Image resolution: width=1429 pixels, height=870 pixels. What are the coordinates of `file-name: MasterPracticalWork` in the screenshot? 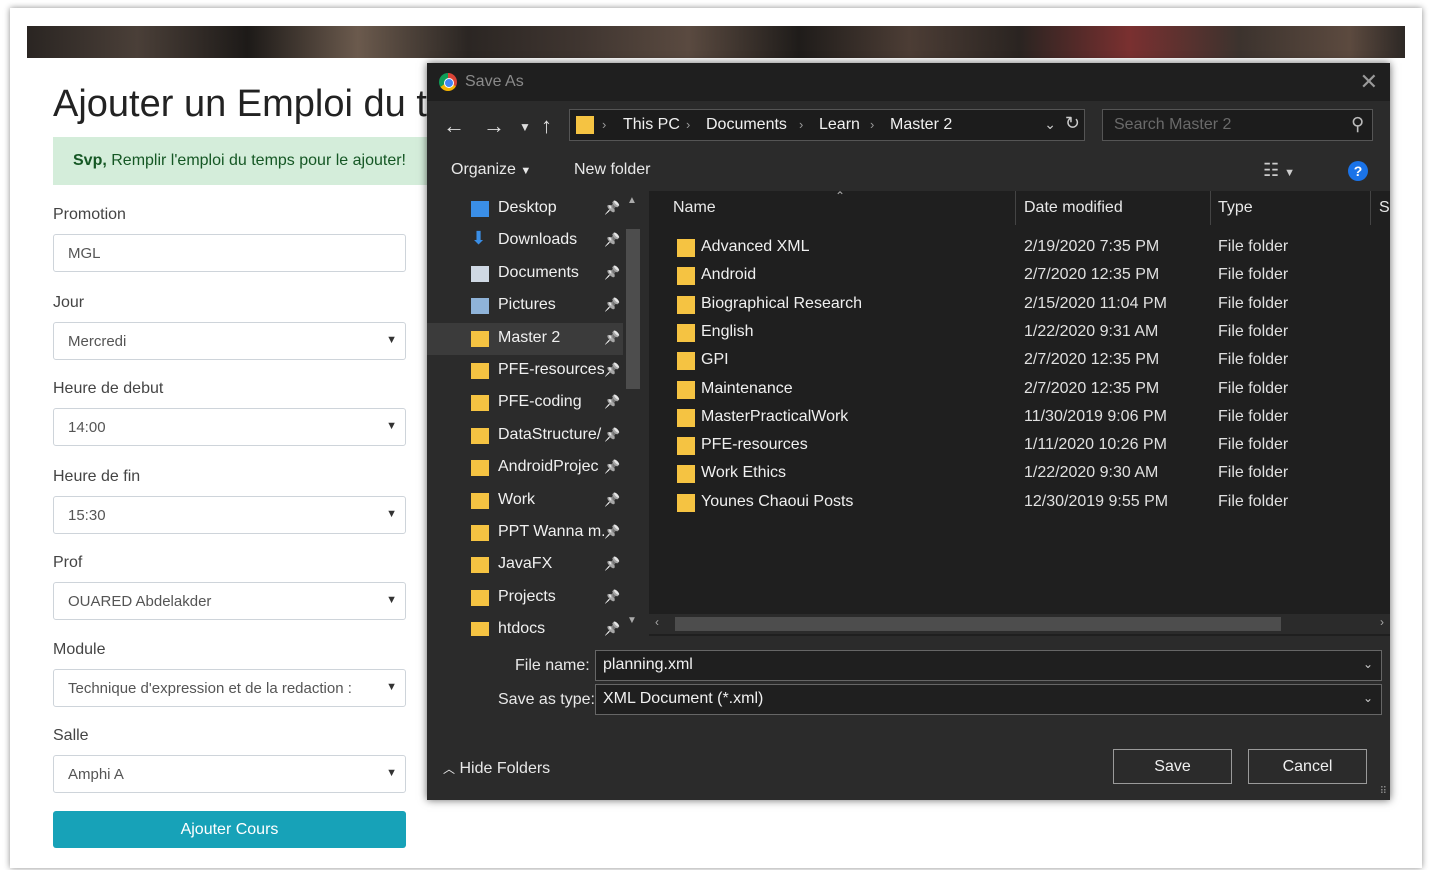 It's located at (775, 416).